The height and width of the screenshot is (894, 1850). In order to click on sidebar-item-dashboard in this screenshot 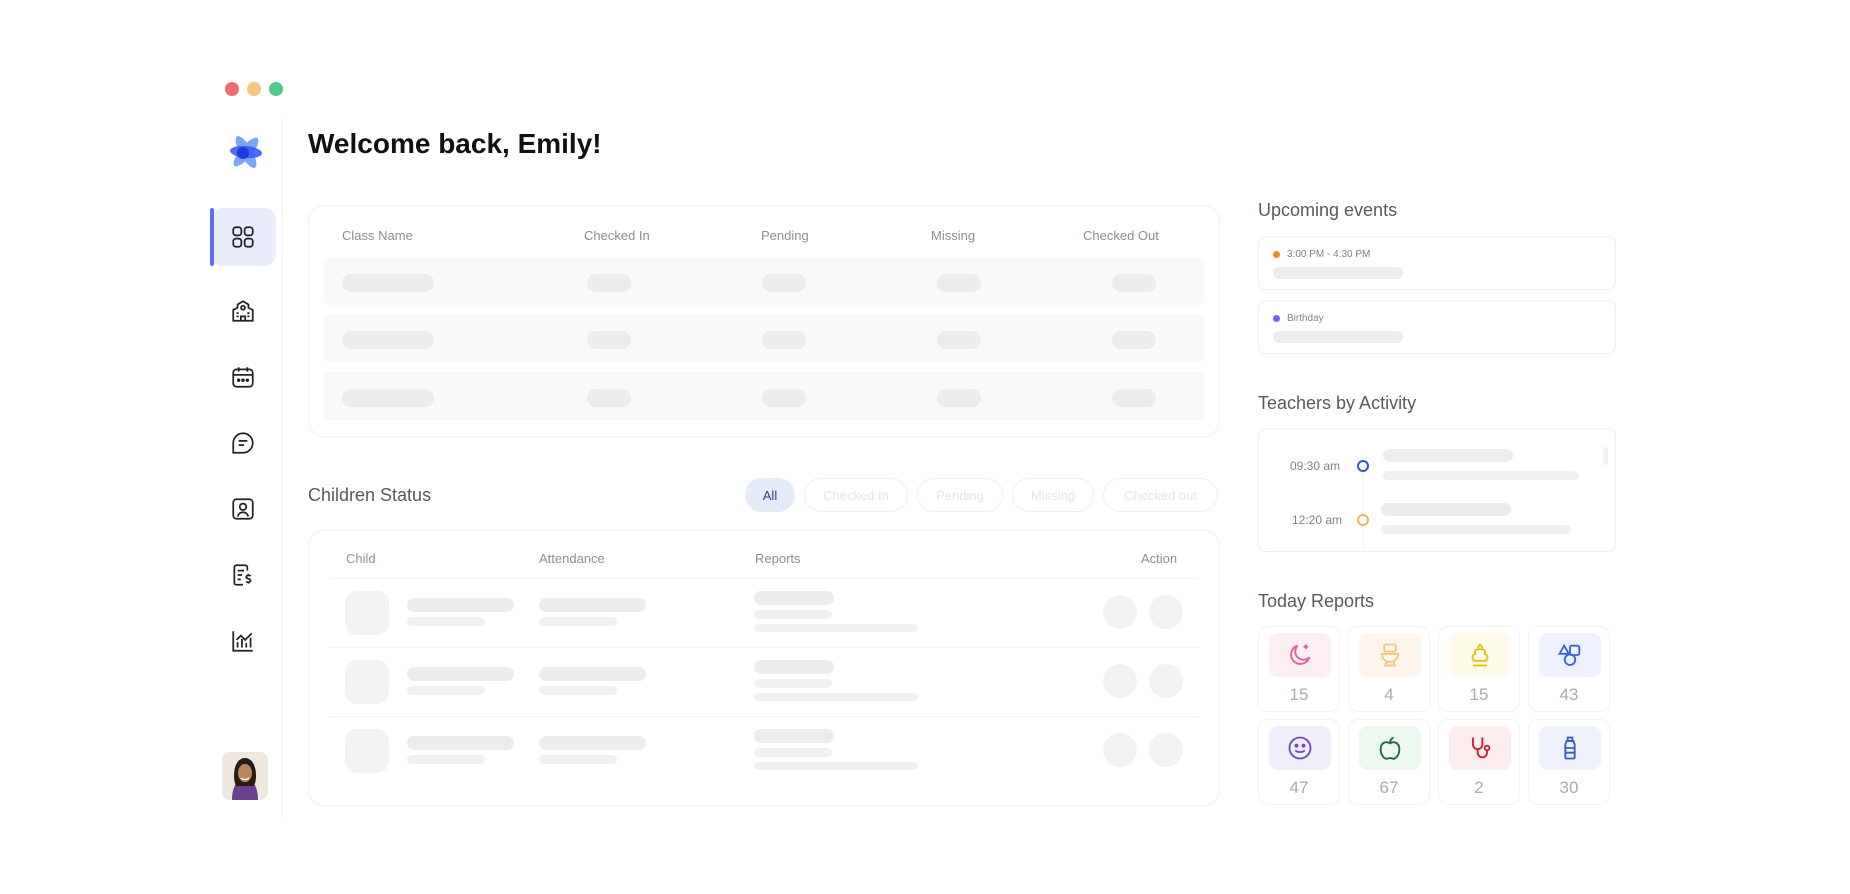, I will do `click(243, 237)`.